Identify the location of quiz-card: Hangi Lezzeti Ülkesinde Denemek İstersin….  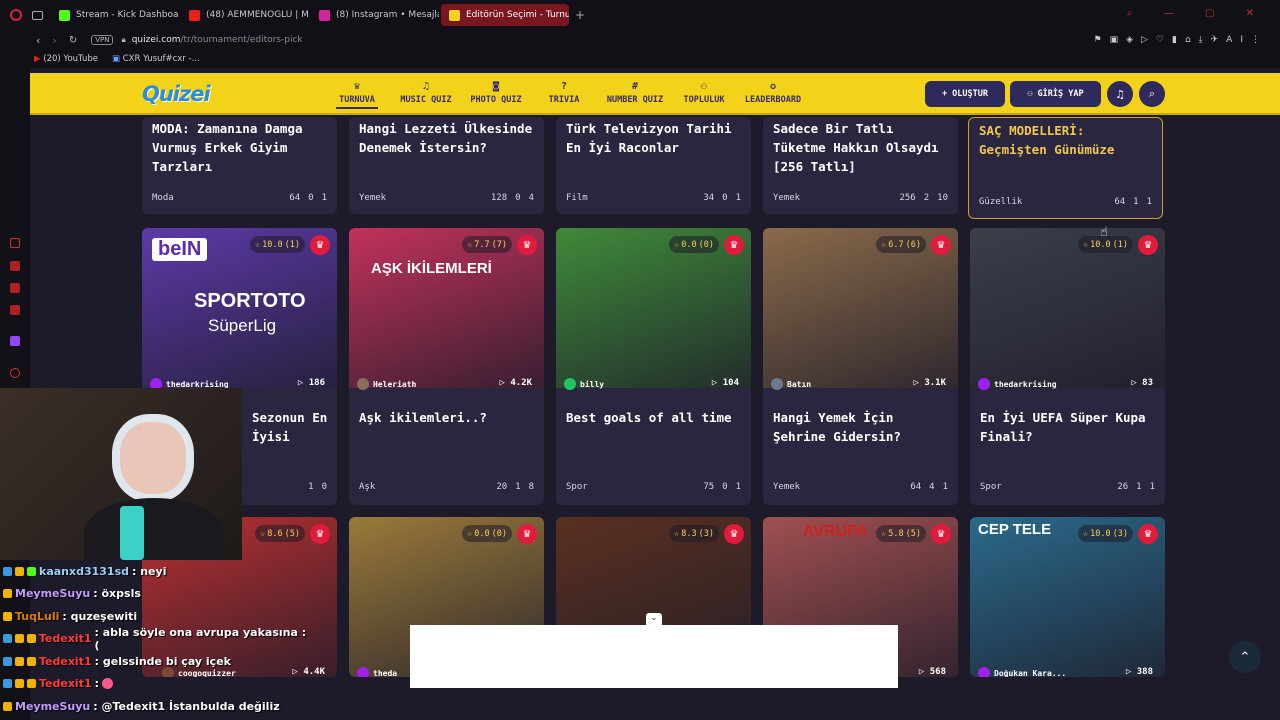
(446, 165).